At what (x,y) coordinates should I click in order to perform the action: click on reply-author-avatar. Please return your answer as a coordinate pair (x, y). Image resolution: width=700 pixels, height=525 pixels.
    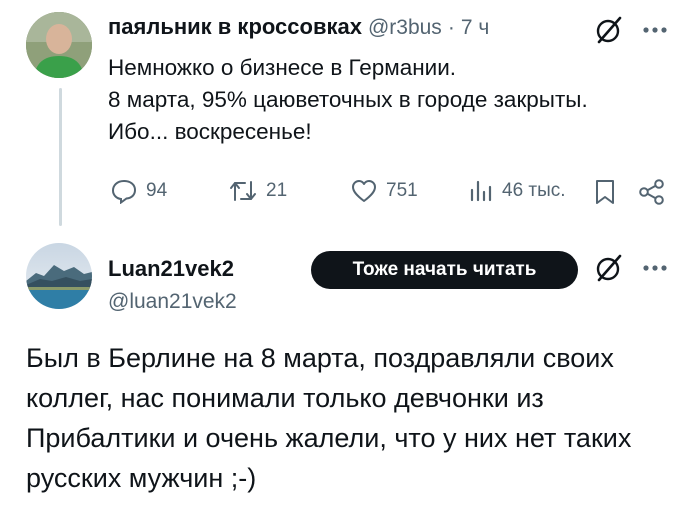
    Looking at the image, I should click on (59, 276).